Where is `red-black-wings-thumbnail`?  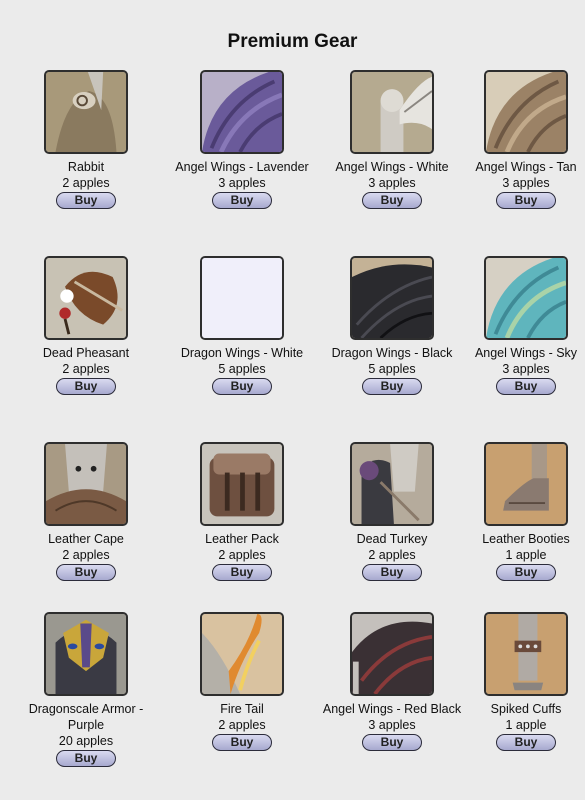
red-black-wings-thumbnail is located at coordinates (392, 654).